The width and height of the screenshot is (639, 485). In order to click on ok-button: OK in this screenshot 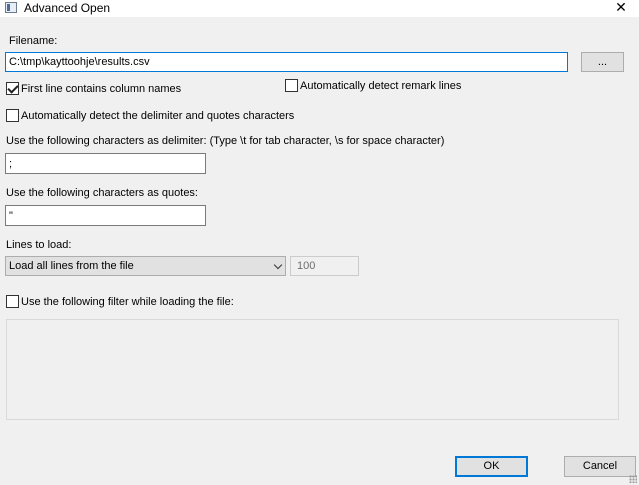, I will do `click(491, 466)`.